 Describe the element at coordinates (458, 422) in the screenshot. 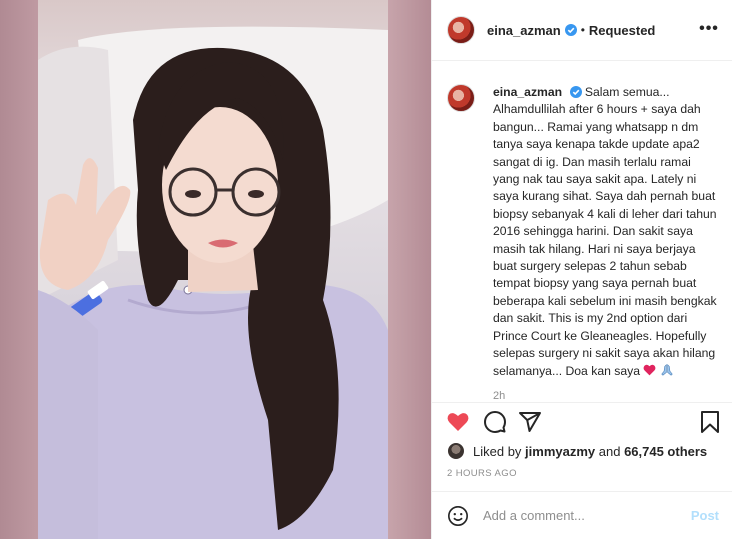

I see `like-heart-icon` at that location.